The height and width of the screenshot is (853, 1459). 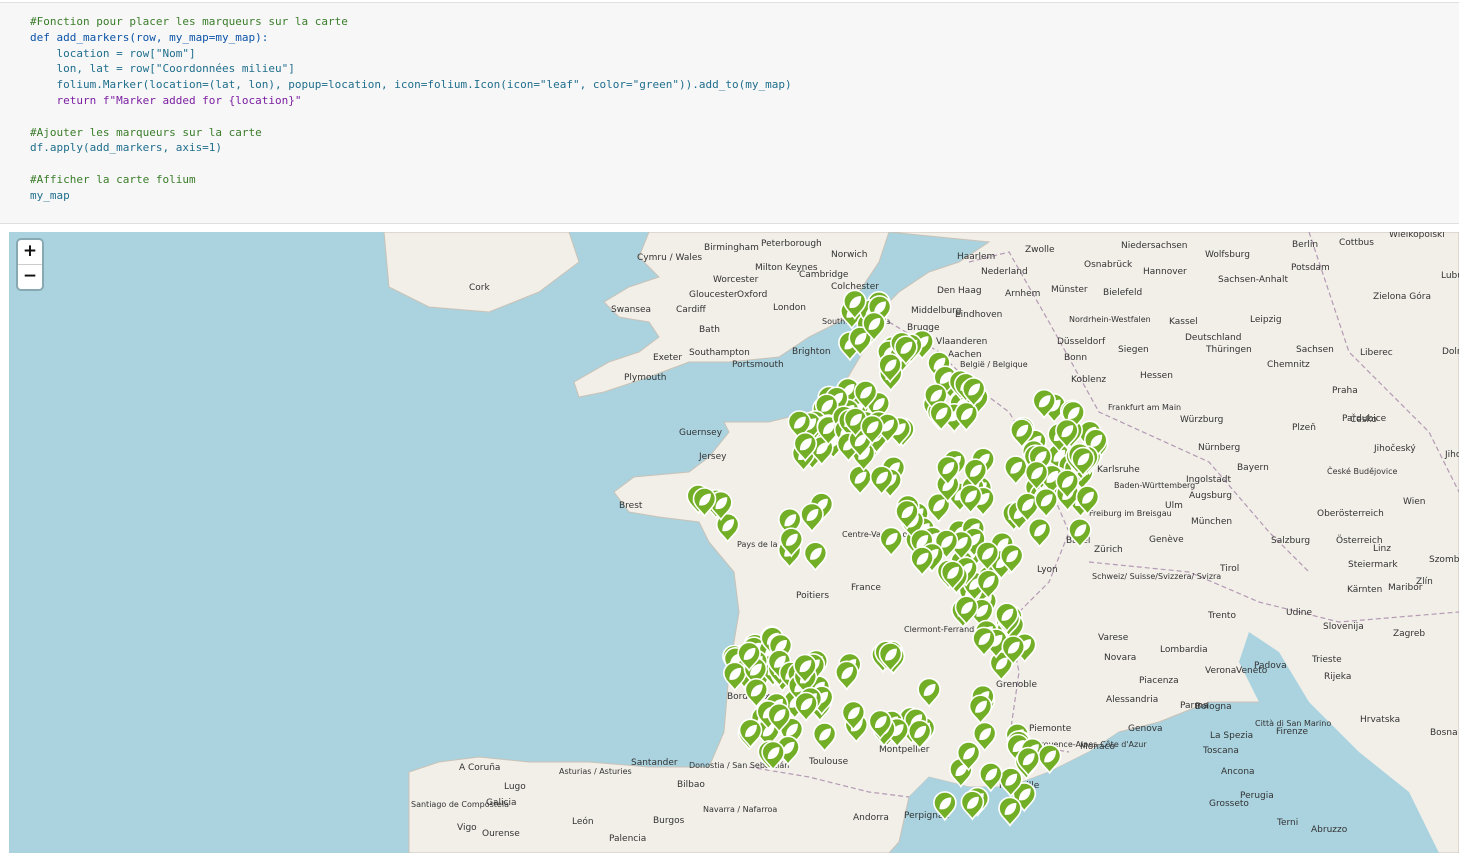 What do you see at coordinates (501, 803) in the screenshot?
I see `place-label: Galicia` at bounding box center [501, 803].